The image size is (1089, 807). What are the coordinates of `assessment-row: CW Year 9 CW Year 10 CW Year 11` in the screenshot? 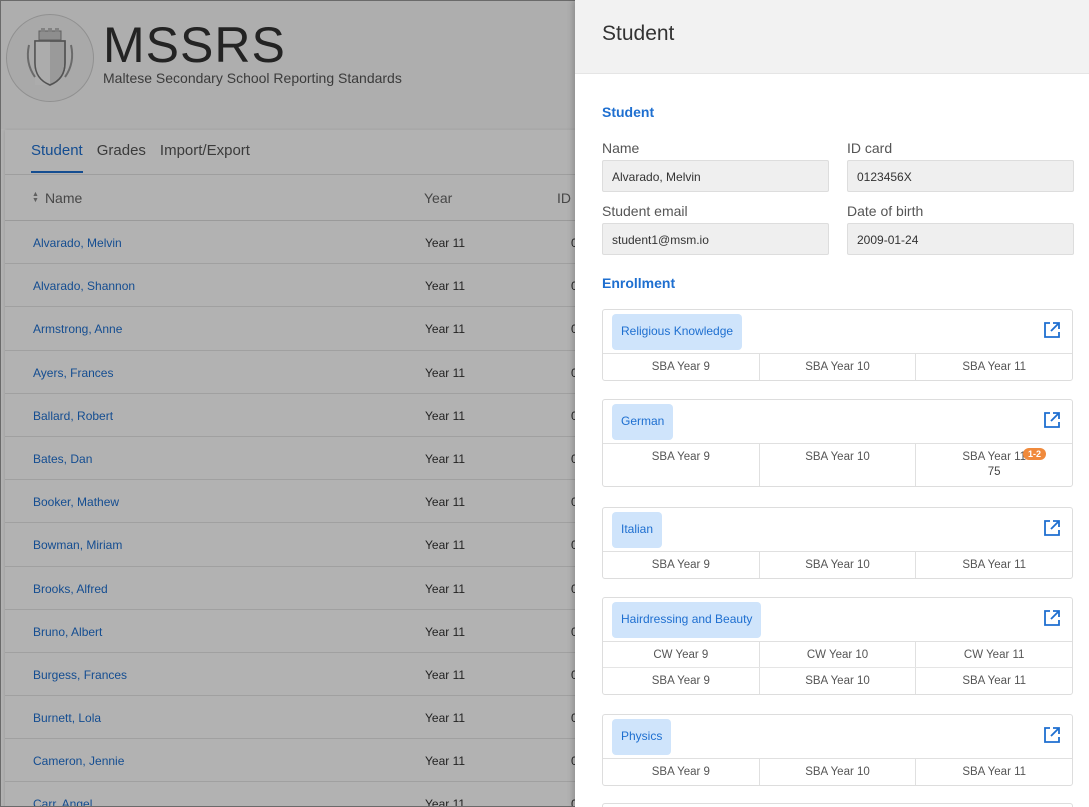 It's located at (837, 655).